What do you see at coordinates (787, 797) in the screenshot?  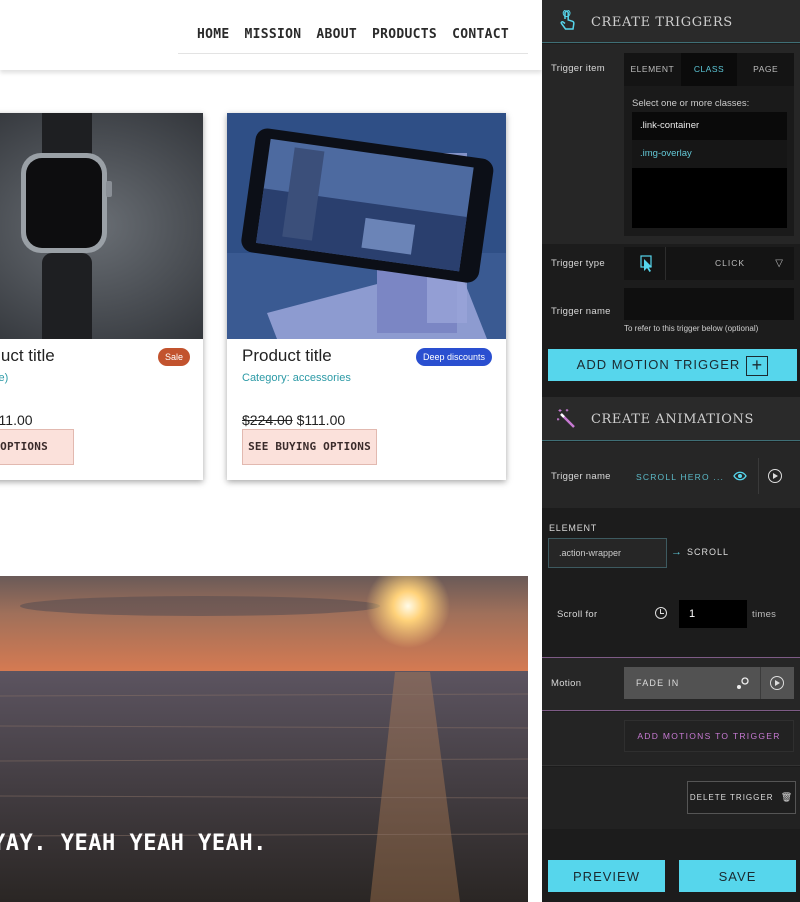 I see `trash-icon: 🗑` at bounding box center [787, 797].